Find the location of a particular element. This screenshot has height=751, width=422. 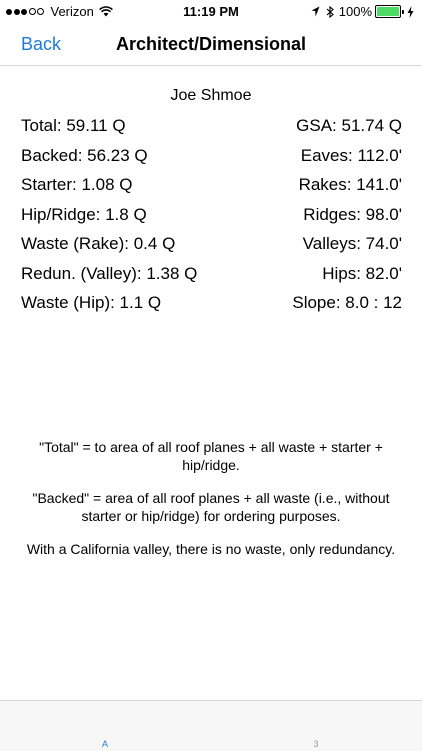

stat-redun-valley: Redun. (Valley): 1.38 Q is located at coordinates (109, 273).